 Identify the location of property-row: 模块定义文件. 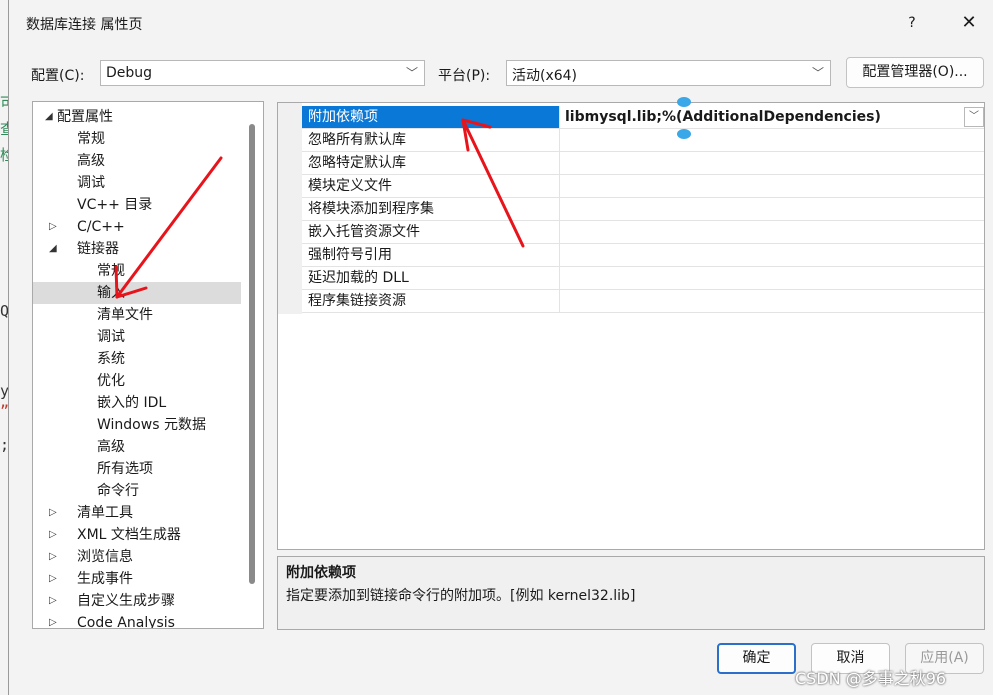
(643, 186).